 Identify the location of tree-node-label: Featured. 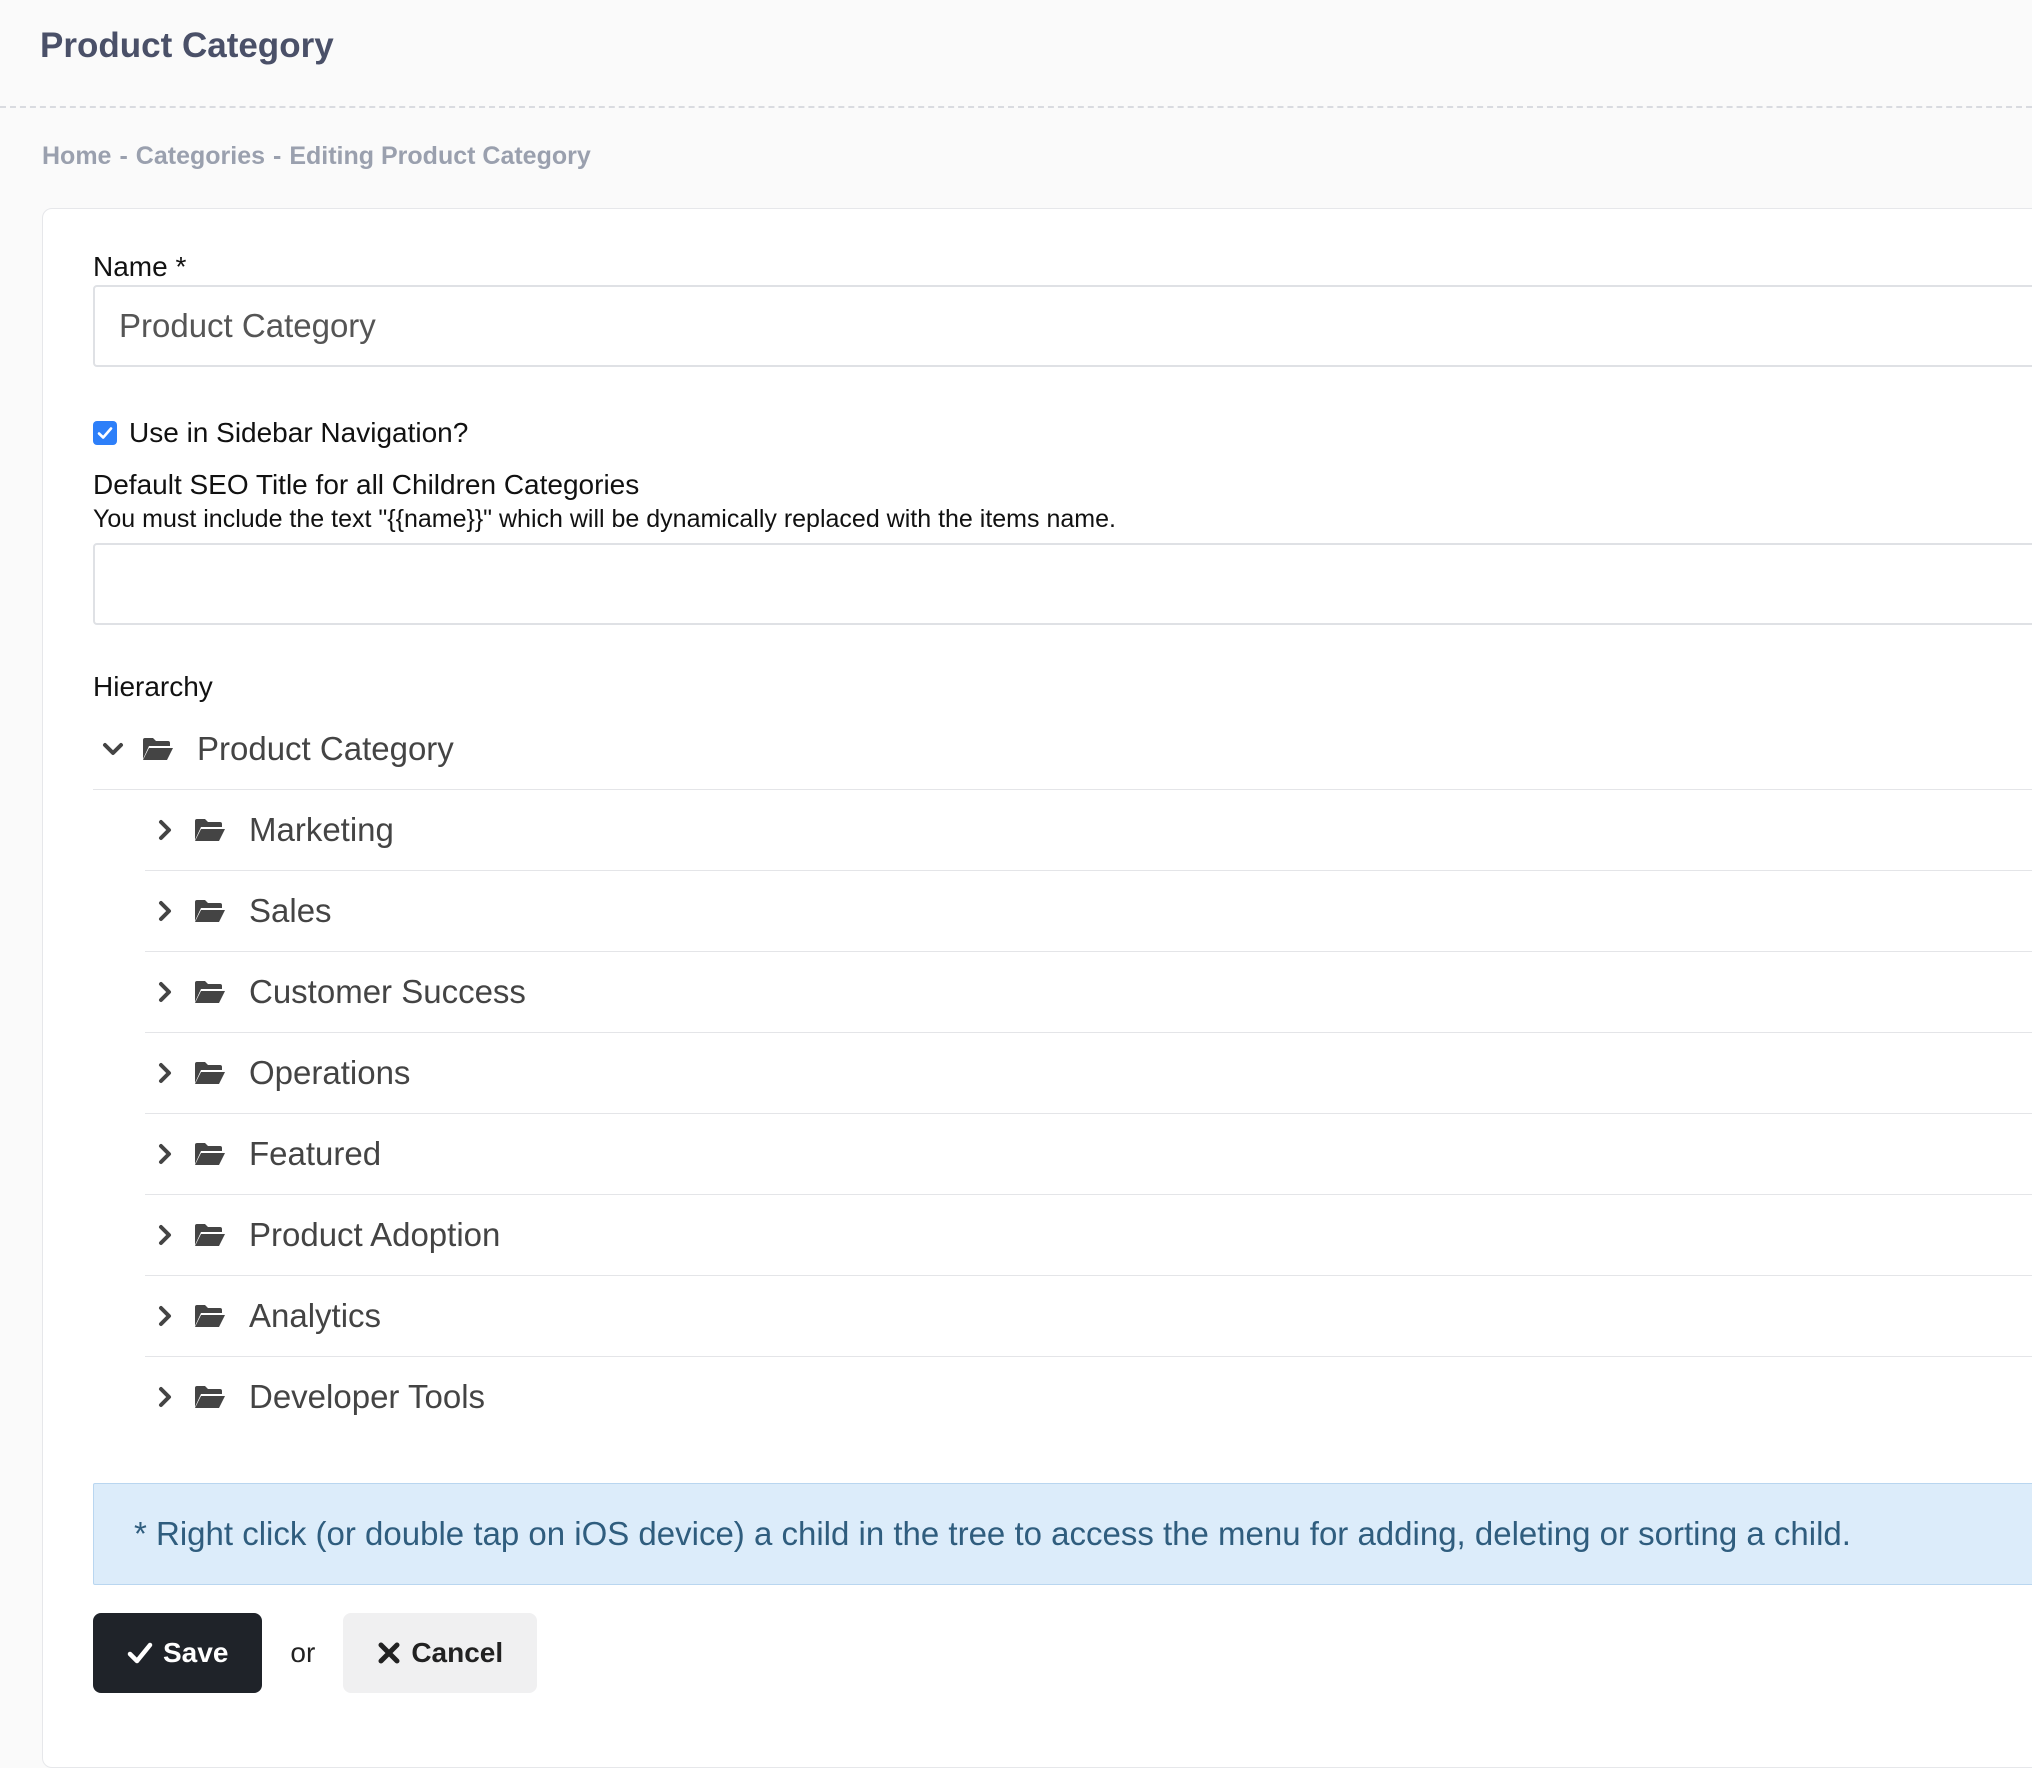
(315, 1153).